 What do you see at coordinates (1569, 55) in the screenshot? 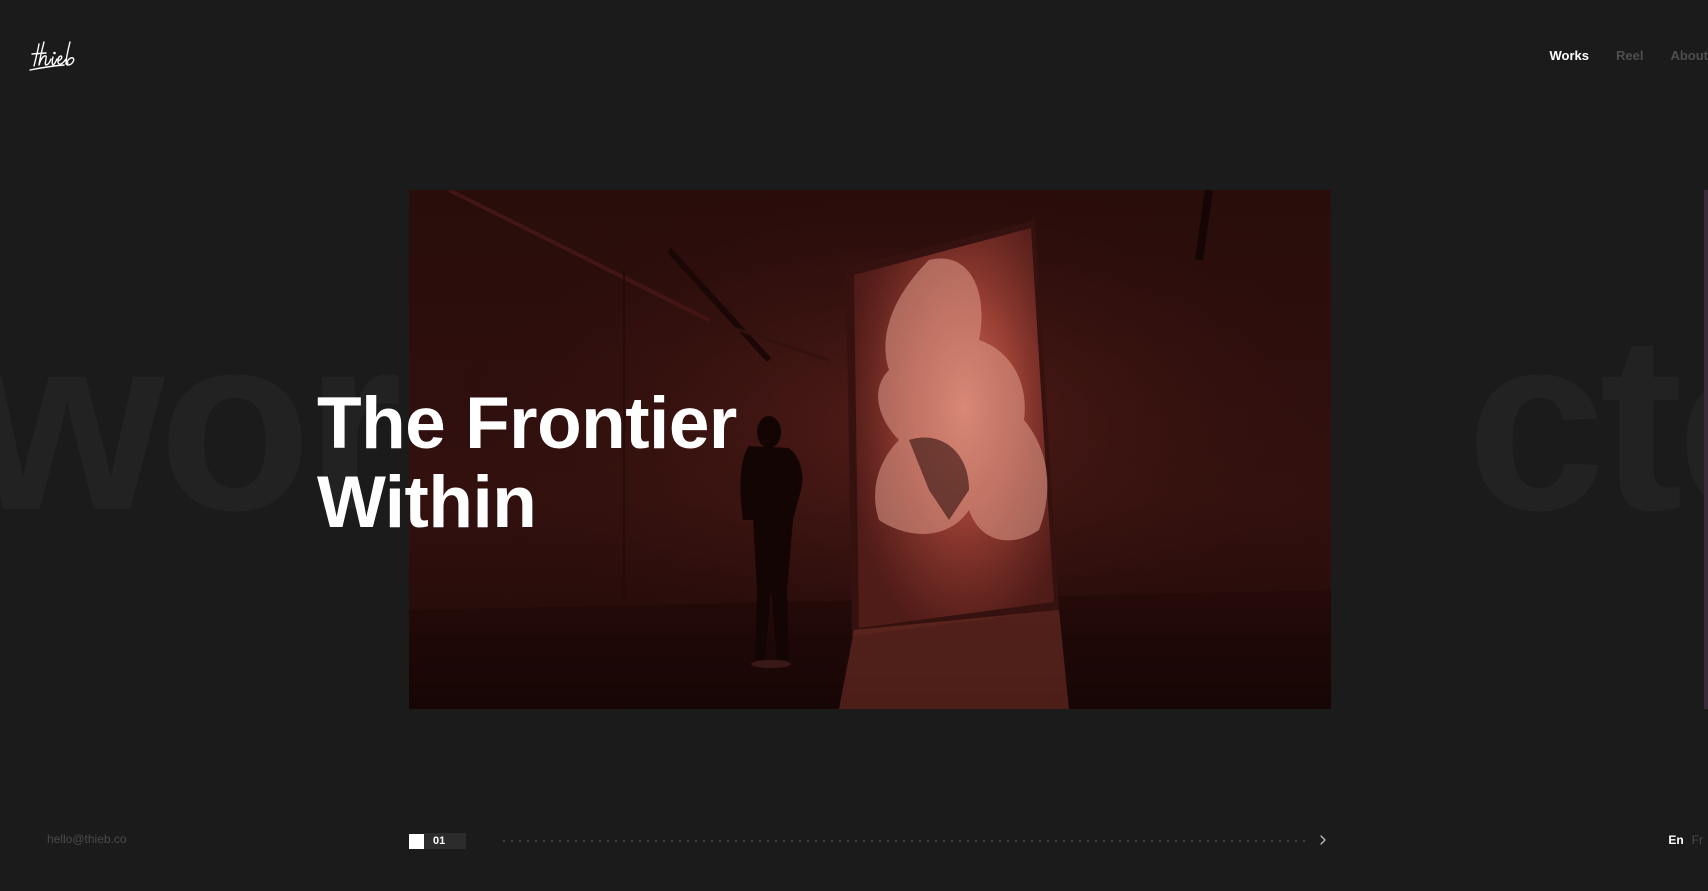
I see `nav-item-works: Works` at bounding box center [1569, 55].